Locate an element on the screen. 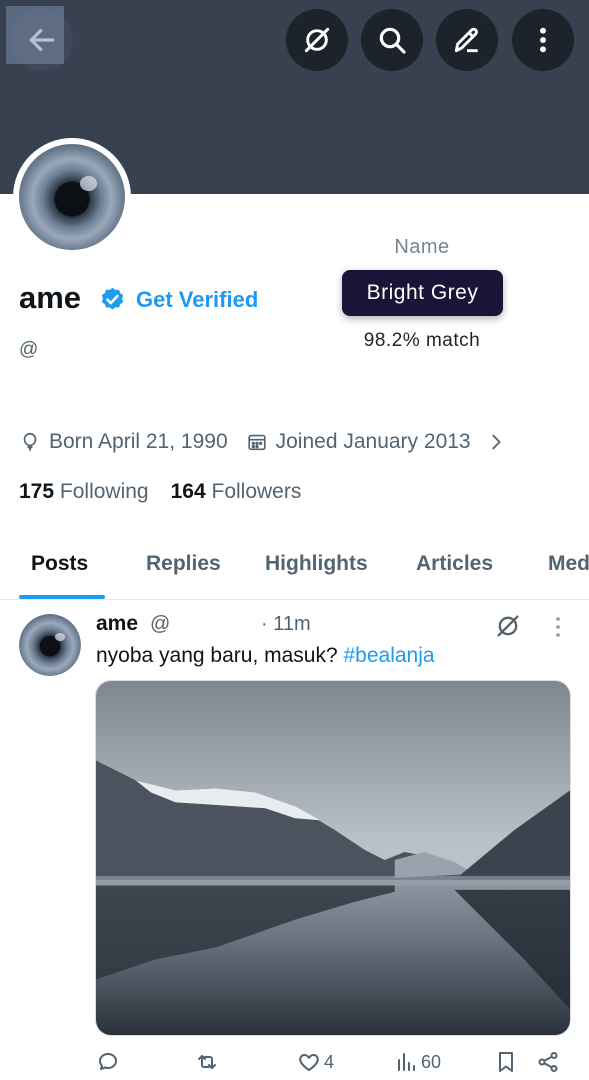  more-options-button is located at coordinates (543, 40).